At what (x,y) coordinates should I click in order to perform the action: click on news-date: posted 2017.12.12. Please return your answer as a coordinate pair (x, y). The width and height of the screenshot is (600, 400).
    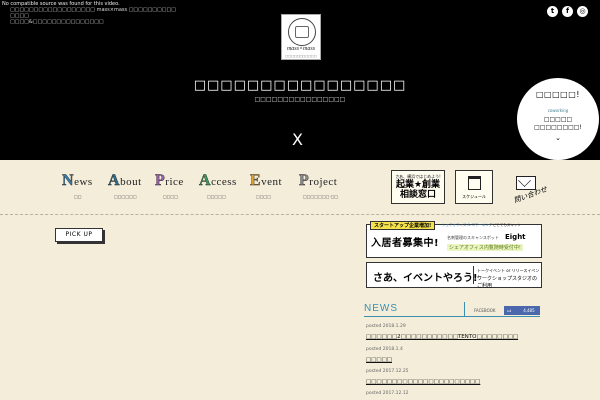
    Looking at the image, I should click on (387, 393).